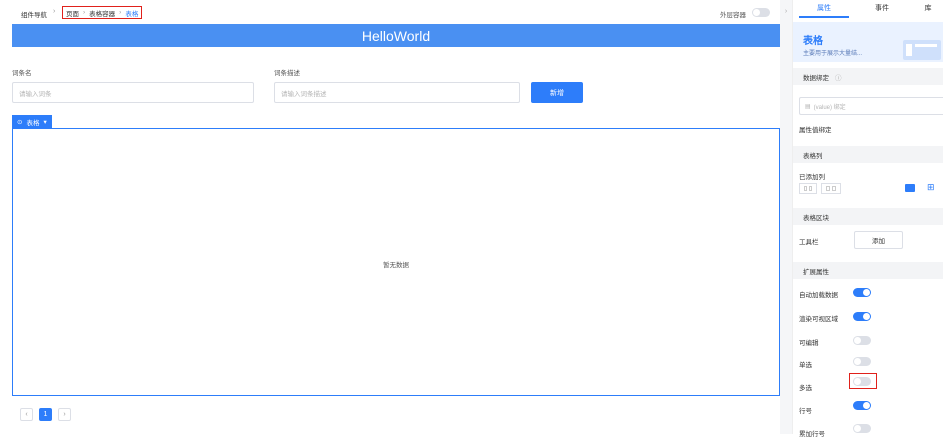 Image resolution: width=943 pixels, height=438 pixels. Describe the element at coordinates (816, 78) in the screenshot. I see `data-binding-title: 数据绑定` at that location.